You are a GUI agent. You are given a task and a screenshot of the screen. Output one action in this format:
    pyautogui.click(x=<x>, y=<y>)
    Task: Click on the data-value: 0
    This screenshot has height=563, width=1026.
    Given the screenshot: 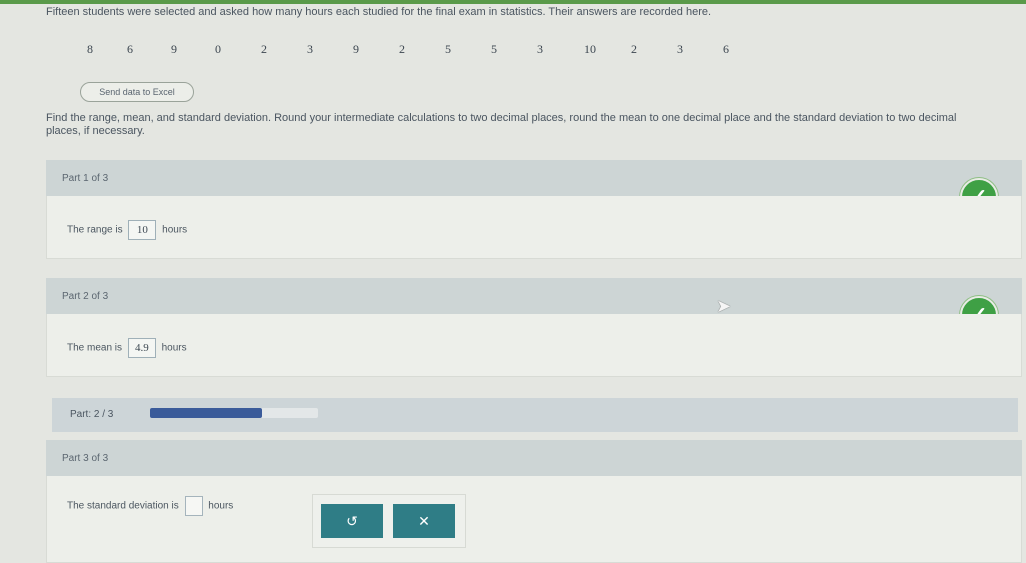 What is the action you would take?
    pyautogui.click(x=218, y=49)
    